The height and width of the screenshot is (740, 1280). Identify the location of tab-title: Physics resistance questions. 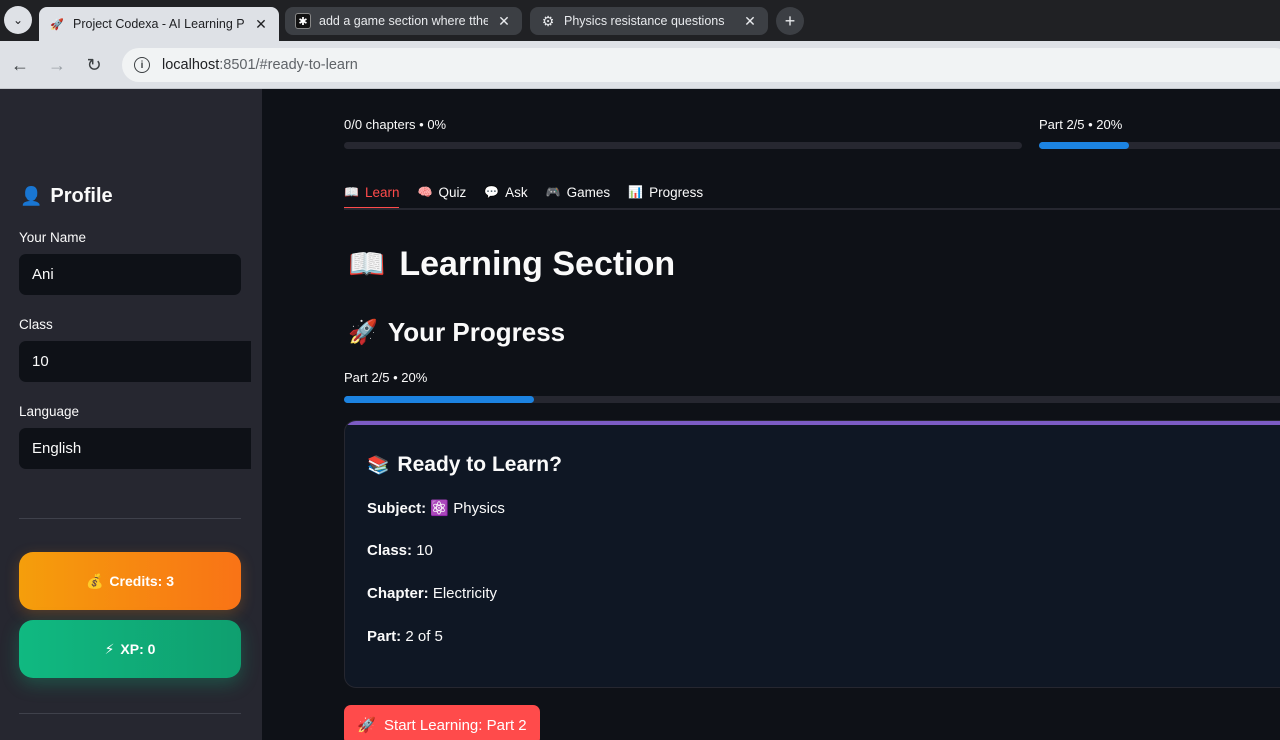
(644, 21).